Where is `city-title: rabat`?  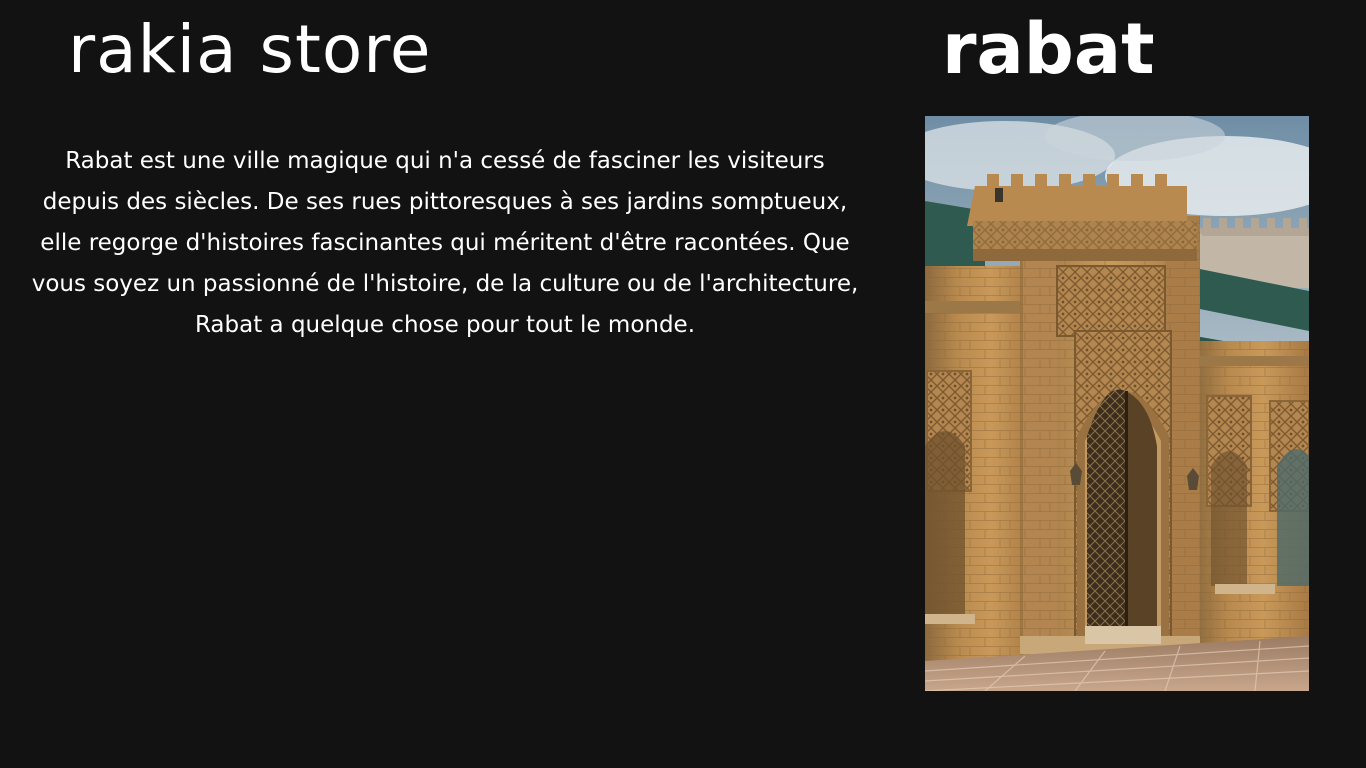 city-title: rabat is located at coordinates (1048, 49).